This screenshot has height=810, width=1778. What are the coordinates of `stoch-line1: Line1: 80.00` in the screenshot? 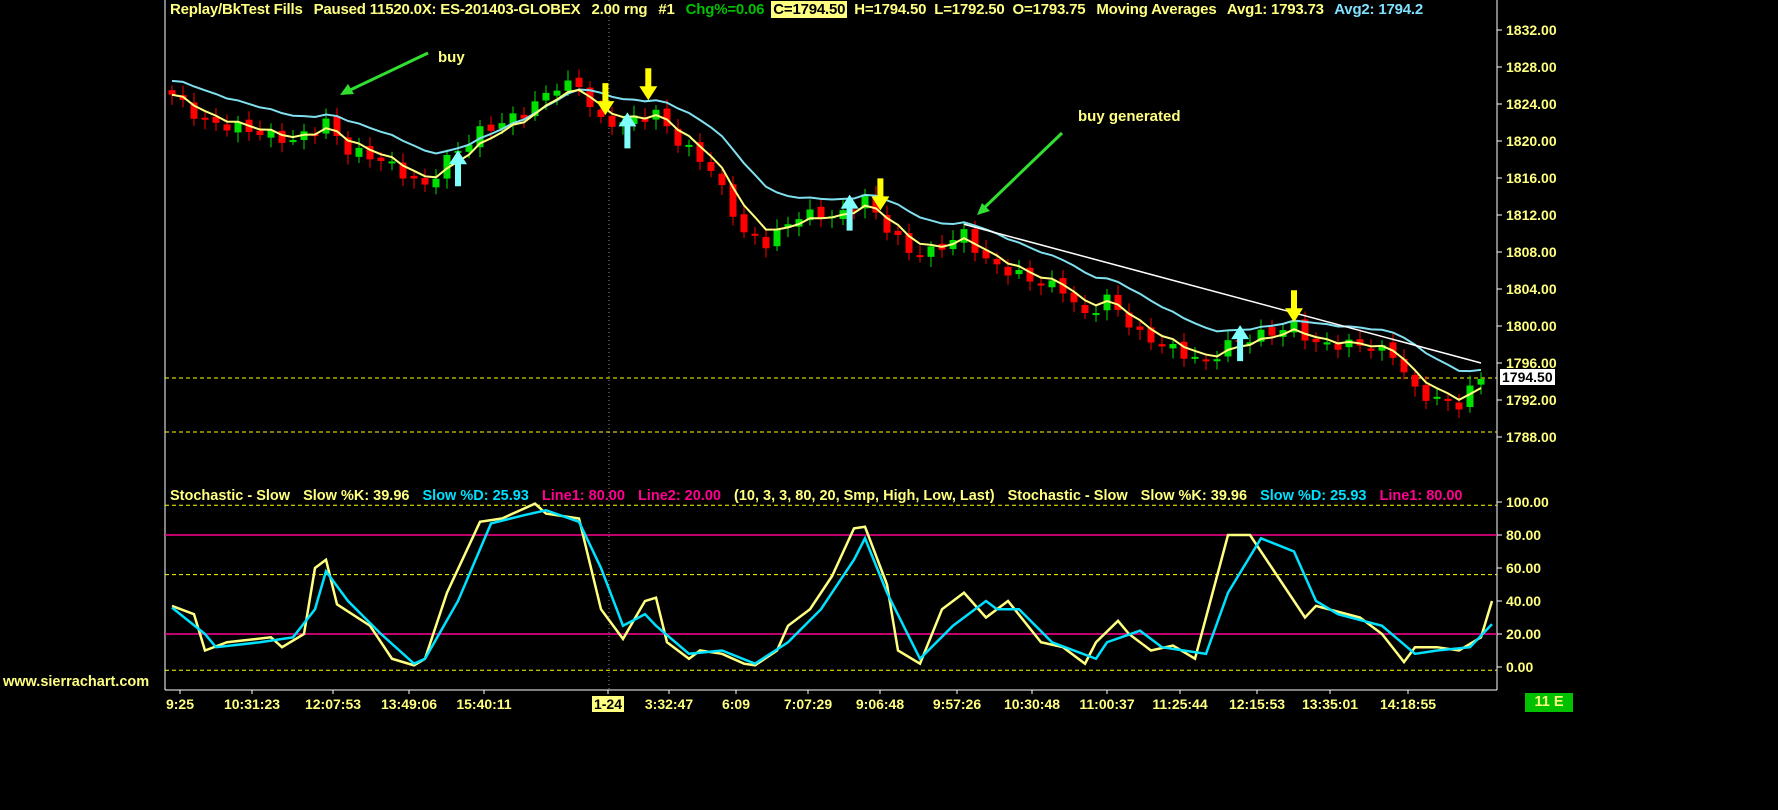 It's located at (583, 496).